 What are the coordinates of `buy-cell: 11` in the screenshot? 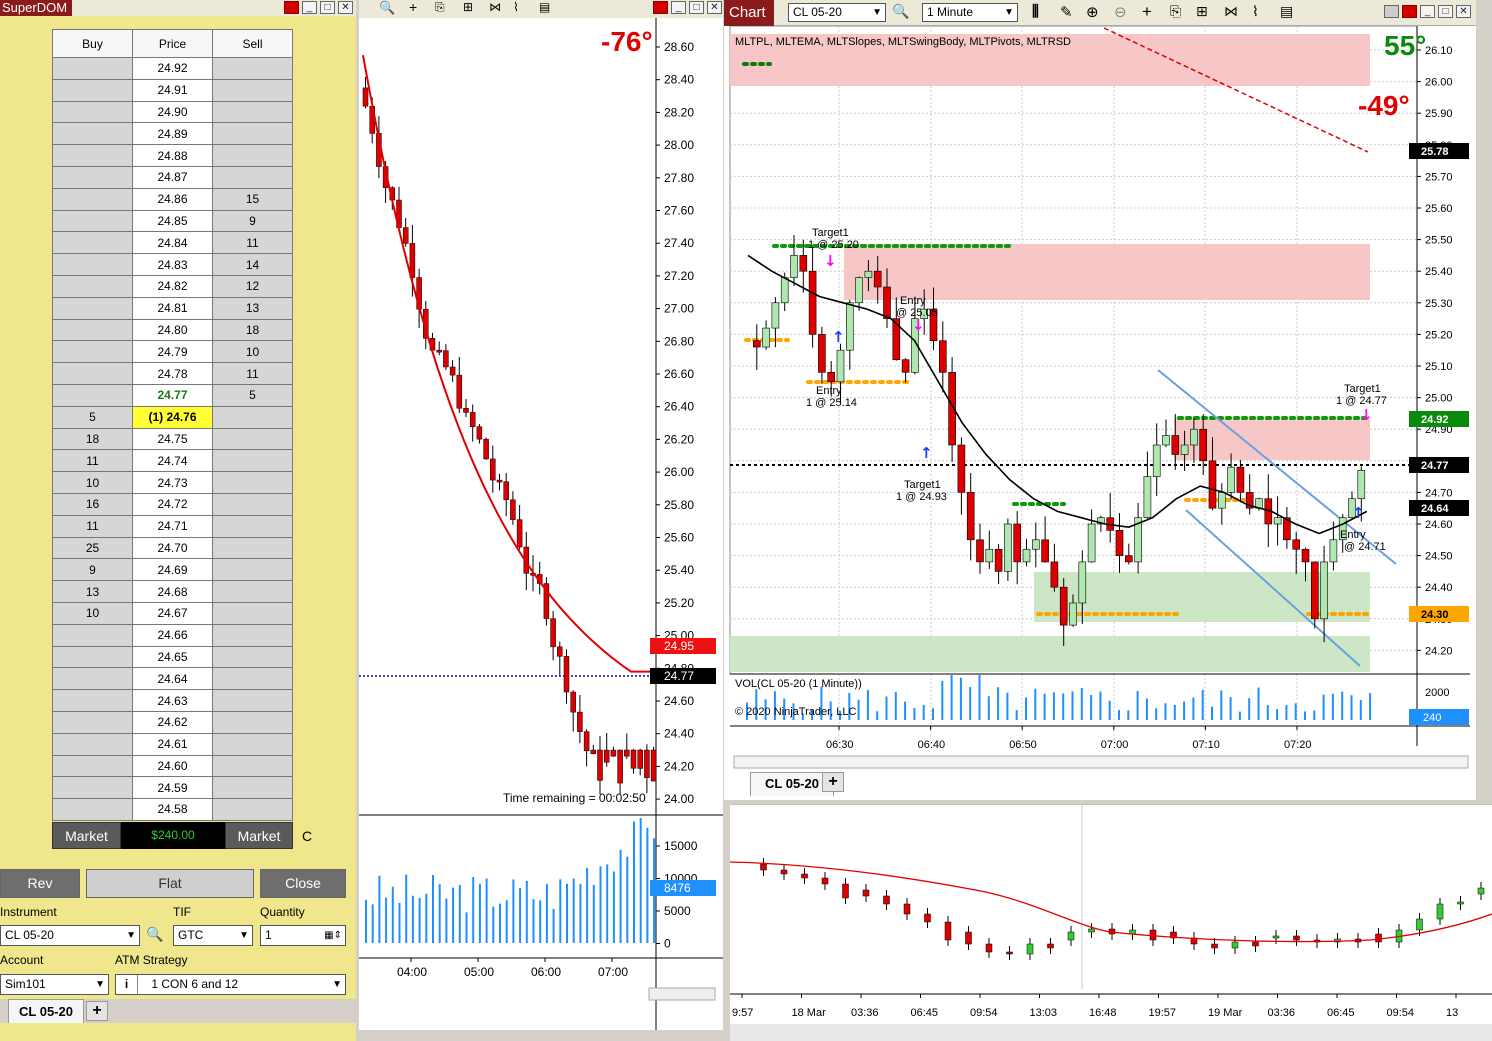 It's located at (92, 461).